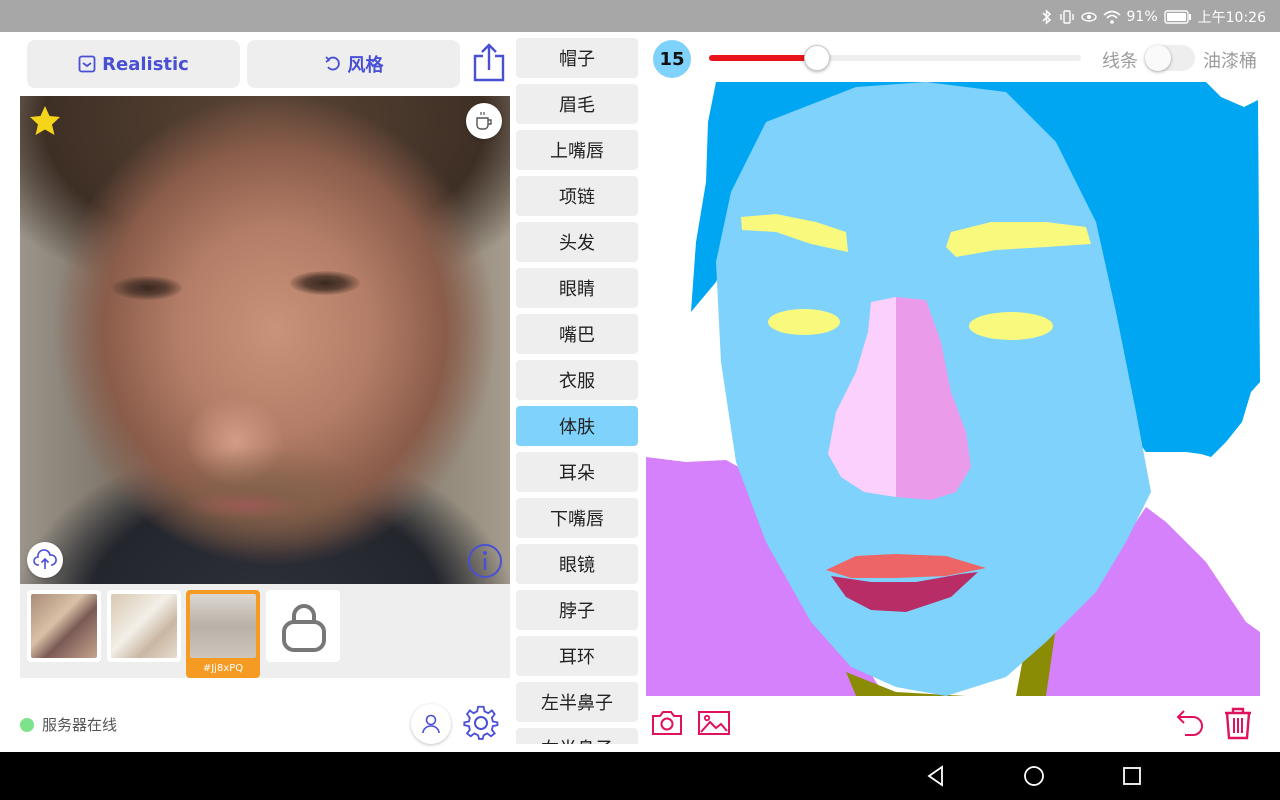 The height and width of the screenshot is (800, 1280). I want to click on style-button: 风格, so click(353, 64).